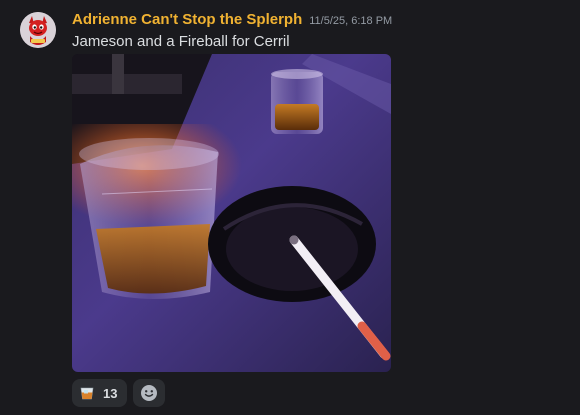 The width and height of the screenshot is (580, 415). I want to click on devil-avatar-icon, so click(38, 30).